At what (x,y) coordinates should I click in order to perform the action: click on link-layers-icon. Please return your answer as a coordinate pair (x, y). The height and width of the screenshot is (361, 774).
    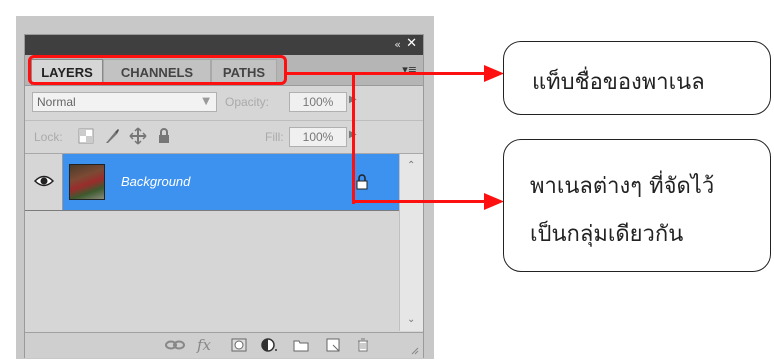
    Looking at the image, I should click on (175, 345).